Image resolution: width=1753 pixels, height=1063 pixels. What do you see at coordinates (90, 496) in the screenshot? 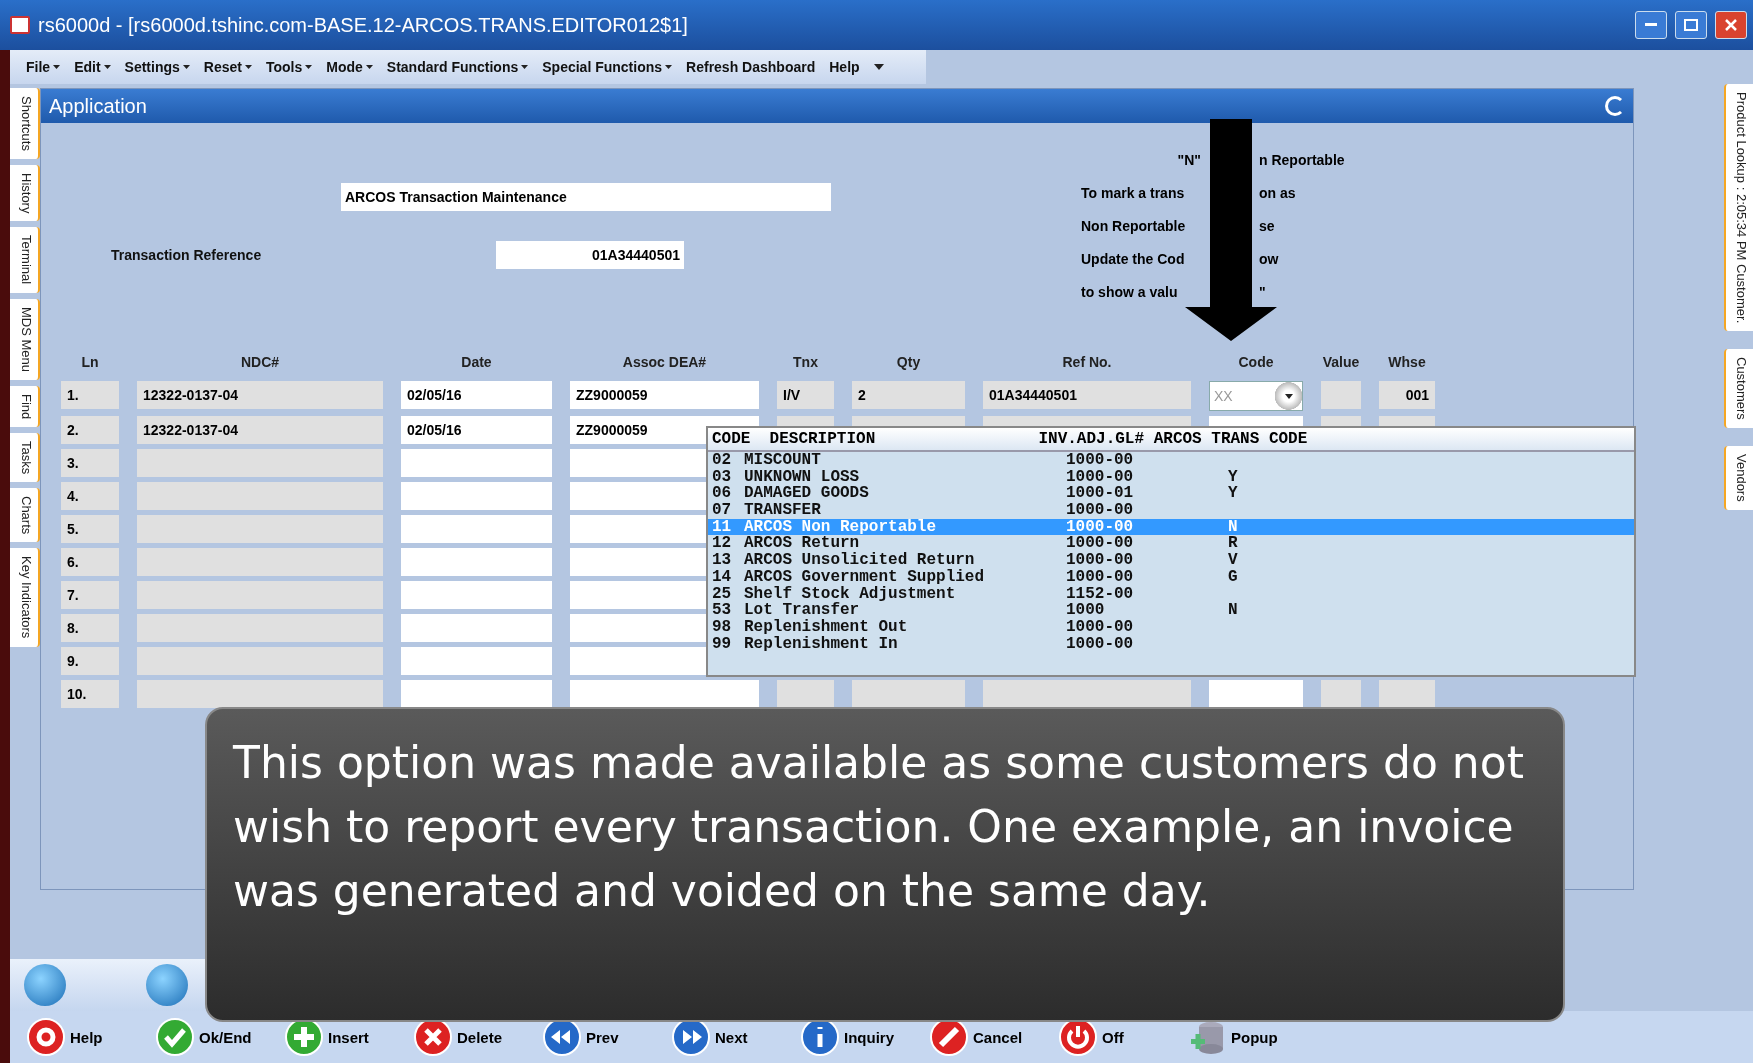
I see `line-number: 4.` at bounding box center [90, 496].